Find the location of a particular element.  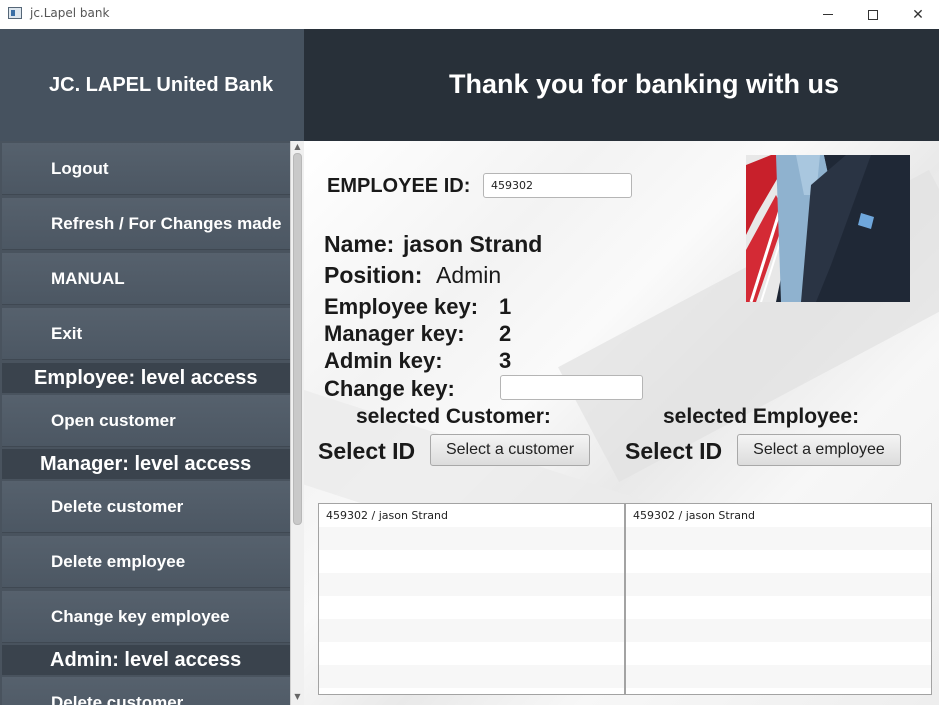

selected-employee-label: selected Employee: is located at coordinates (761, 416).